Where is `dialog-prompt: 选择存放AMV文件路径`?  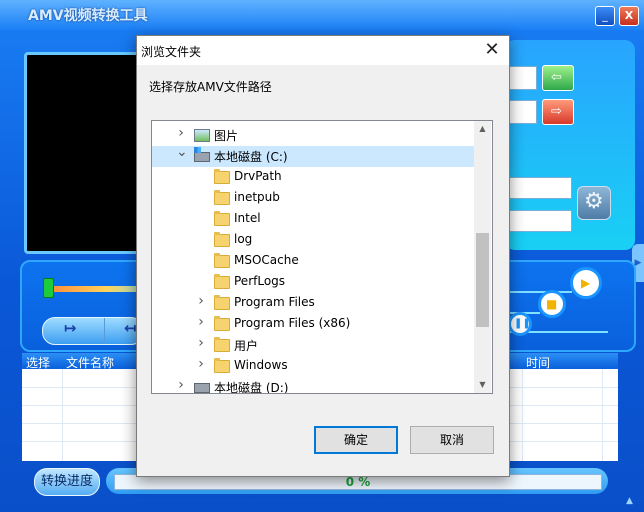 dialog-prompt: 选择存放AMV文件路径 is located at coordinates (210, 87).